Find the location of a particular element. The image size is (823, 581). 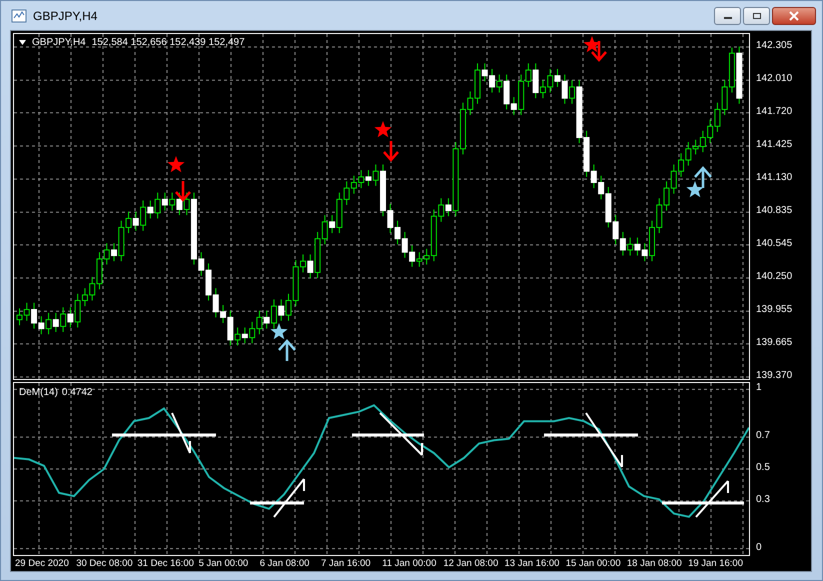

chart-symbol: GBPJPY,H4 is located at coordinates (59, 42).